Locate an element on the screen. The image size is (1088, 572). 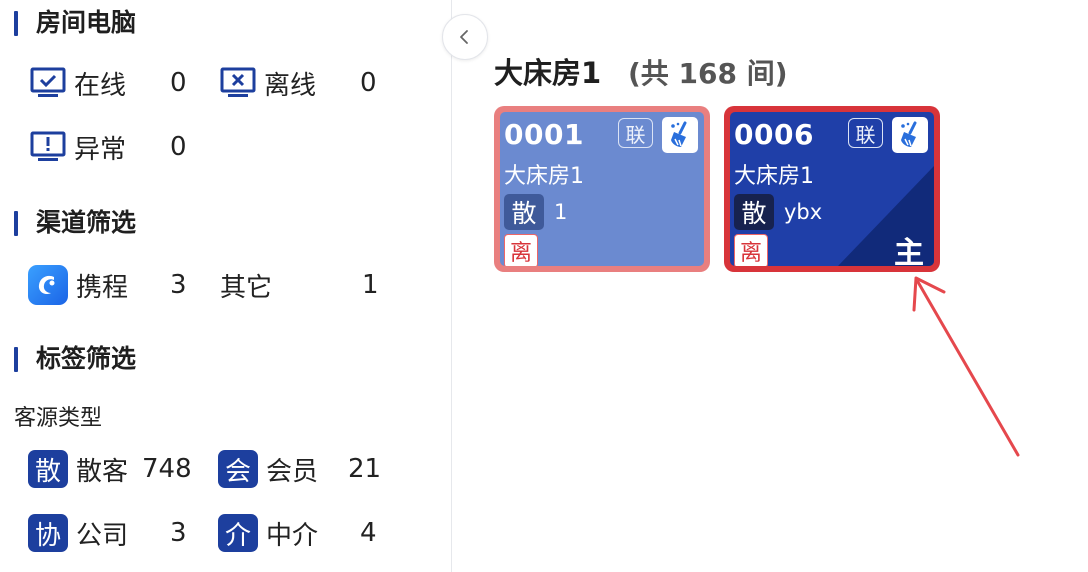
tag-badge-jie: 介 is located at coordinates (238, 533).